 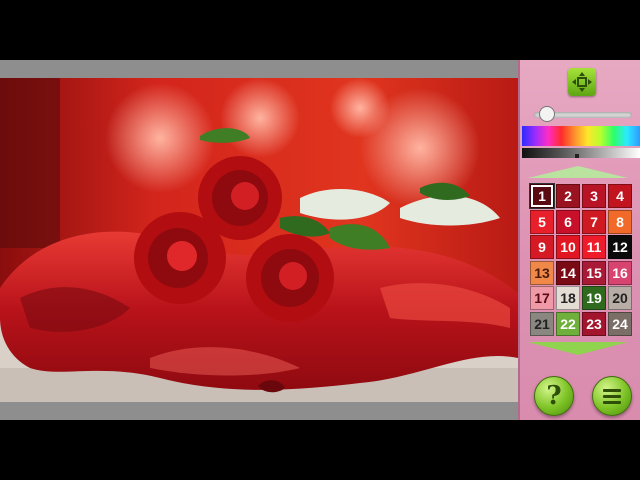 What do you see at coordinates (578, 348) in the screenshot?
I see `palette-scroll-down-button` at bounding box center [578, 348].